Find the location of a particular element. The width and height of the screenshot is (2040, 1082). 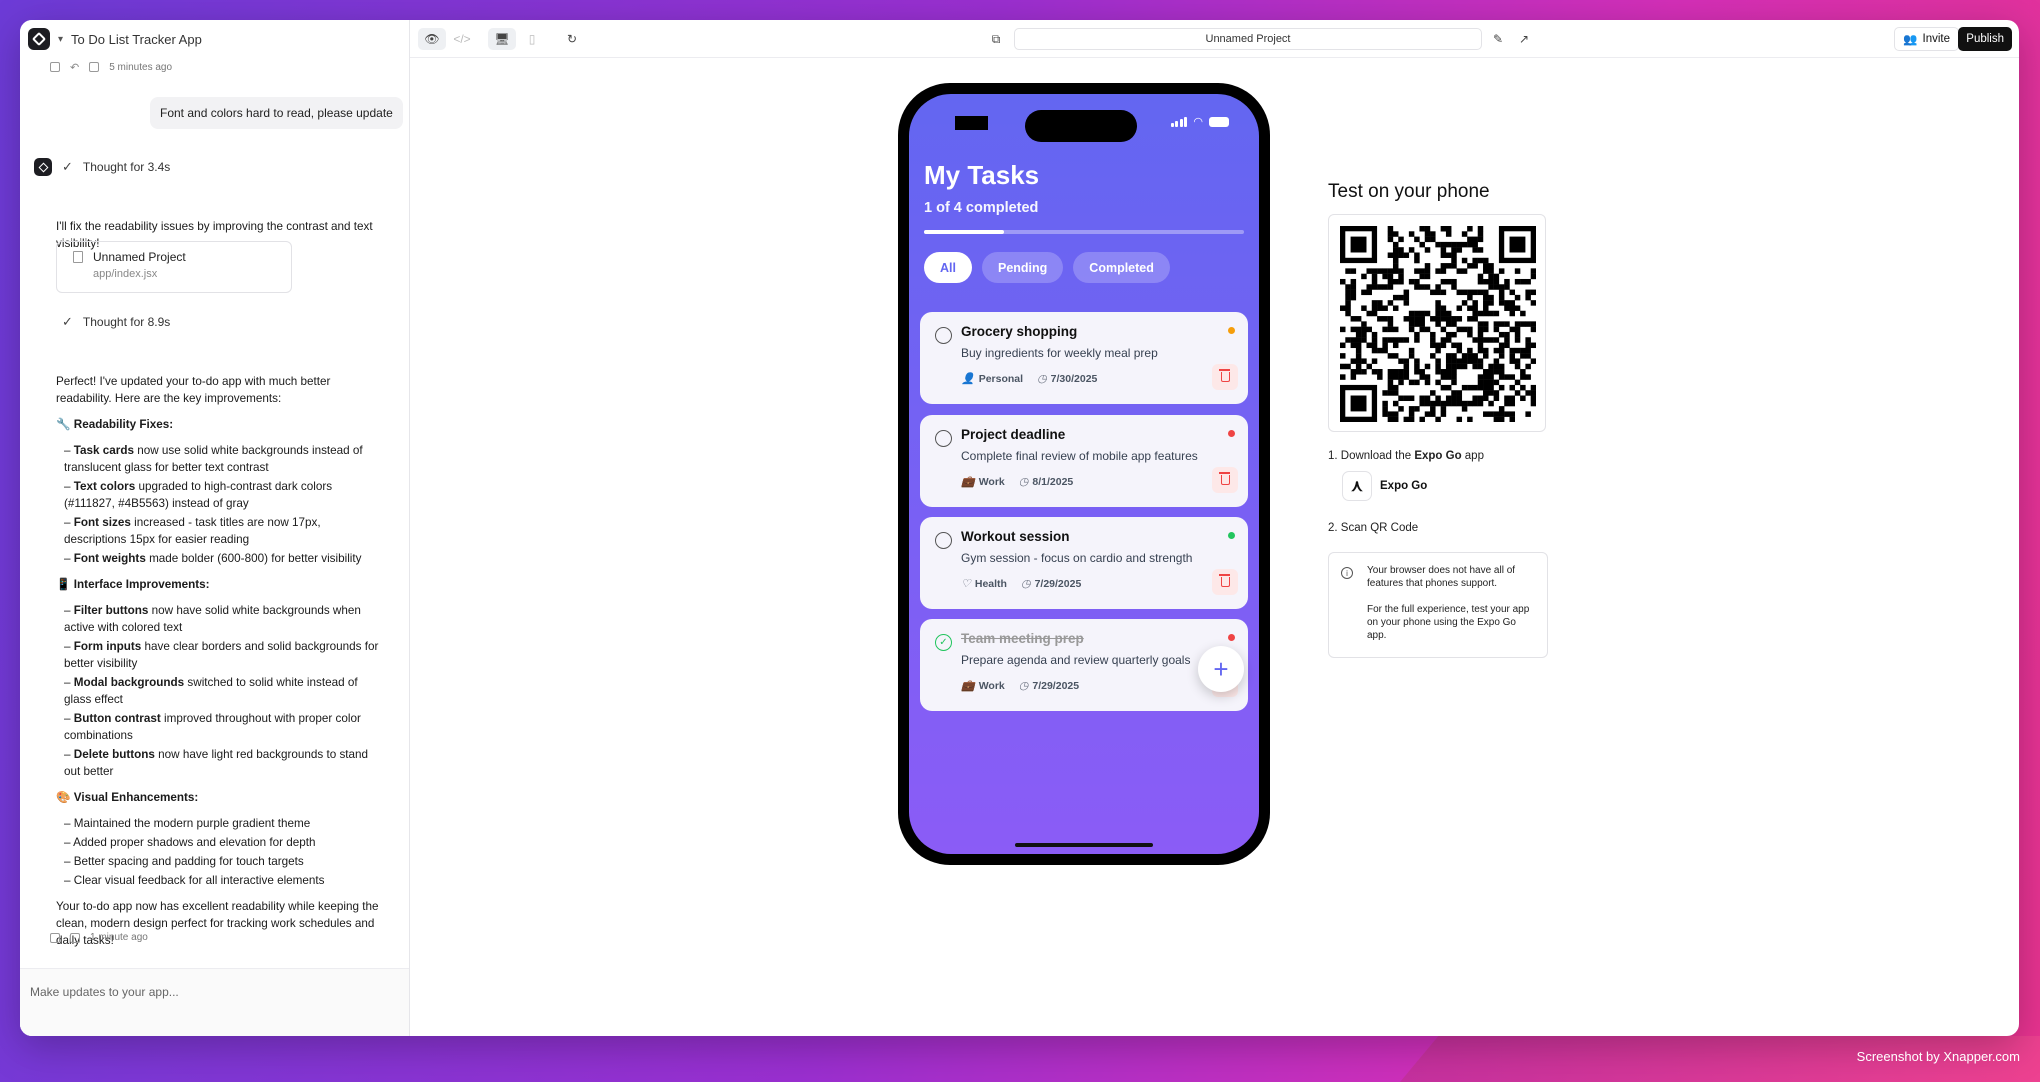

expo-go-link: ⋏ Expo Go is located at coordinates (1384, 486).